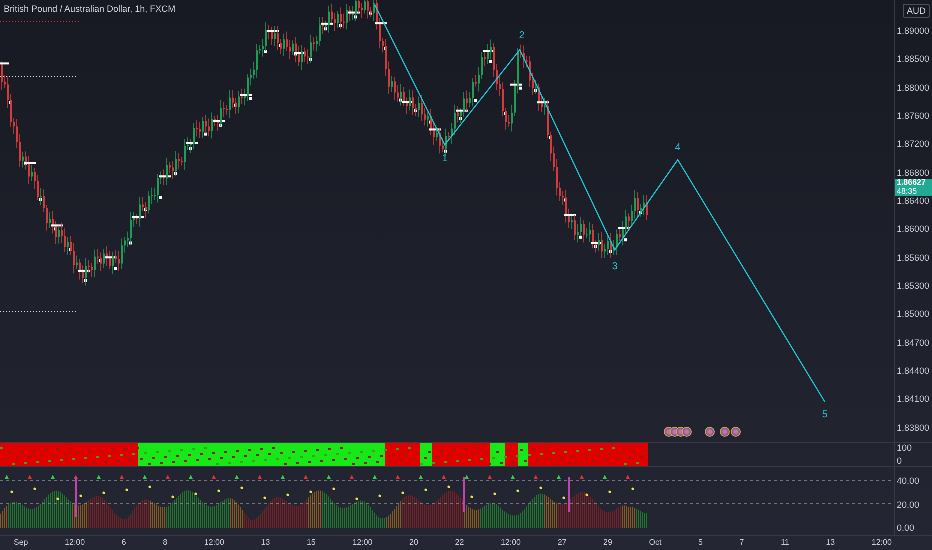  Describe the element at coordinates (908, 481) in the screenshot. I see `indicator-axis-label: 40.00` at that location.